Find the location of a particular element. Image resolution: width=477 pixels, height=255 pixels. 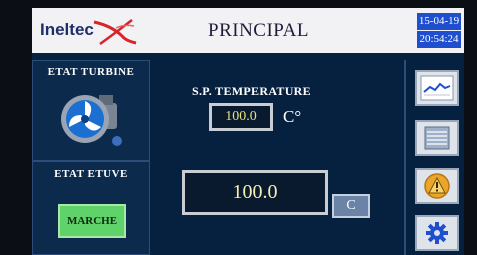

unit-button: C is located at coordinates (351, 206).